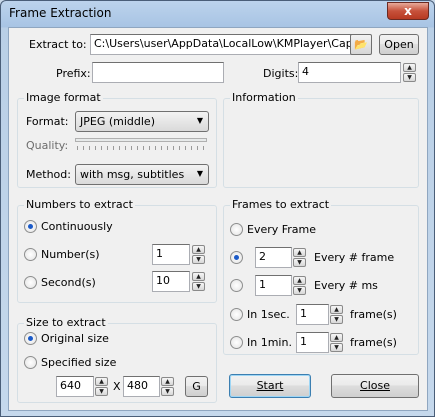  What do you see at coordinates (171, 254) in the screenshot?
I see `numbers-field: 1` at bounding box center [171, 254].